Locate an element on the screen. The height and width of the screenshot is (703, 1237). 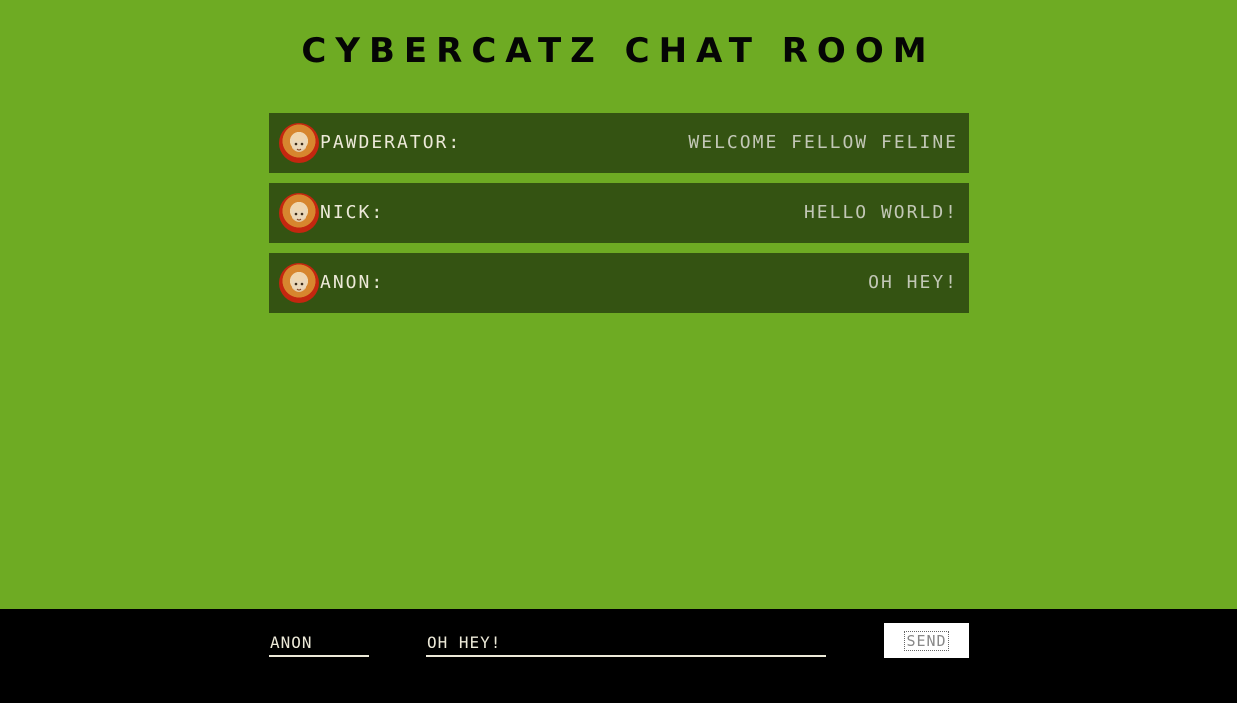
name-input is located at coordinates (319, 643).